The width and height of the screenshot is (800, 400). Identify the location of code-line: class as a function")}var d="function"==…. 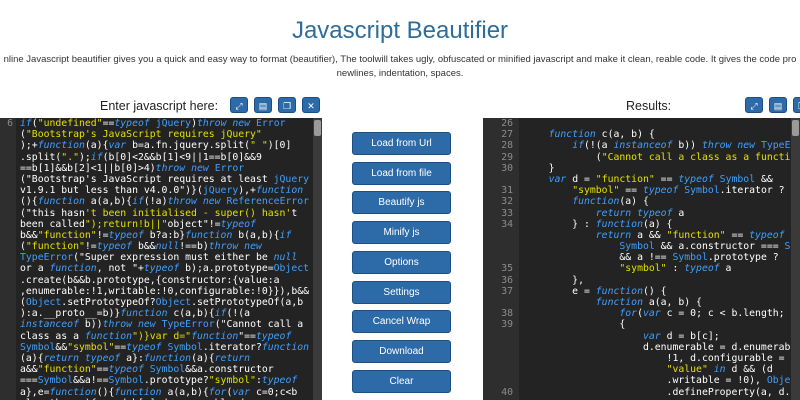
(156, 336).